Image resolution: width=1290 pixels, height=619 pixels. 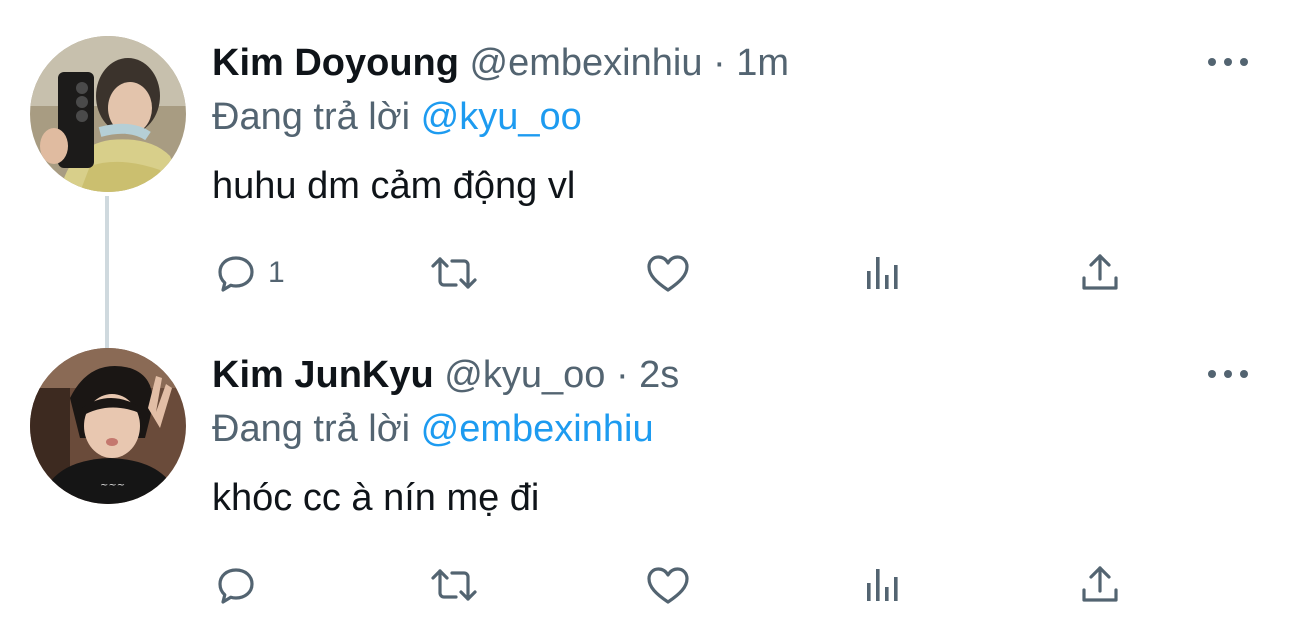 What do you see at coordinates (659, 375) in the screenshot?
I see `timestamp: 2s` at bounding box center [659, 375].